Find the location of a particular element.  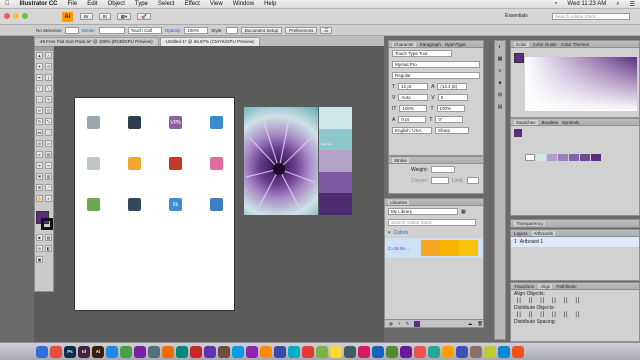

type-tool-icon: T is located at coordinates (39, 88).